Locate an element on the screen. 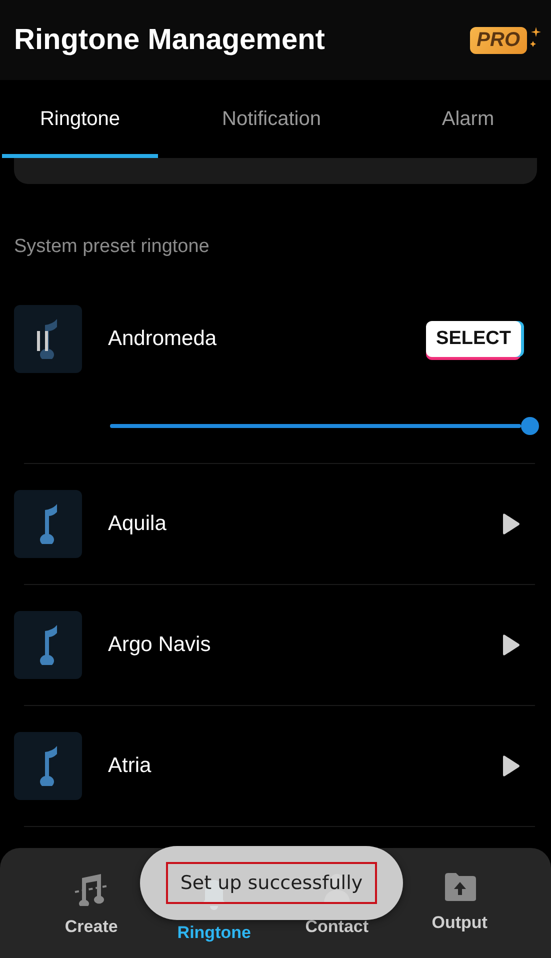  ringtone-name: Argo Navis is located at coordinates (160, 645).